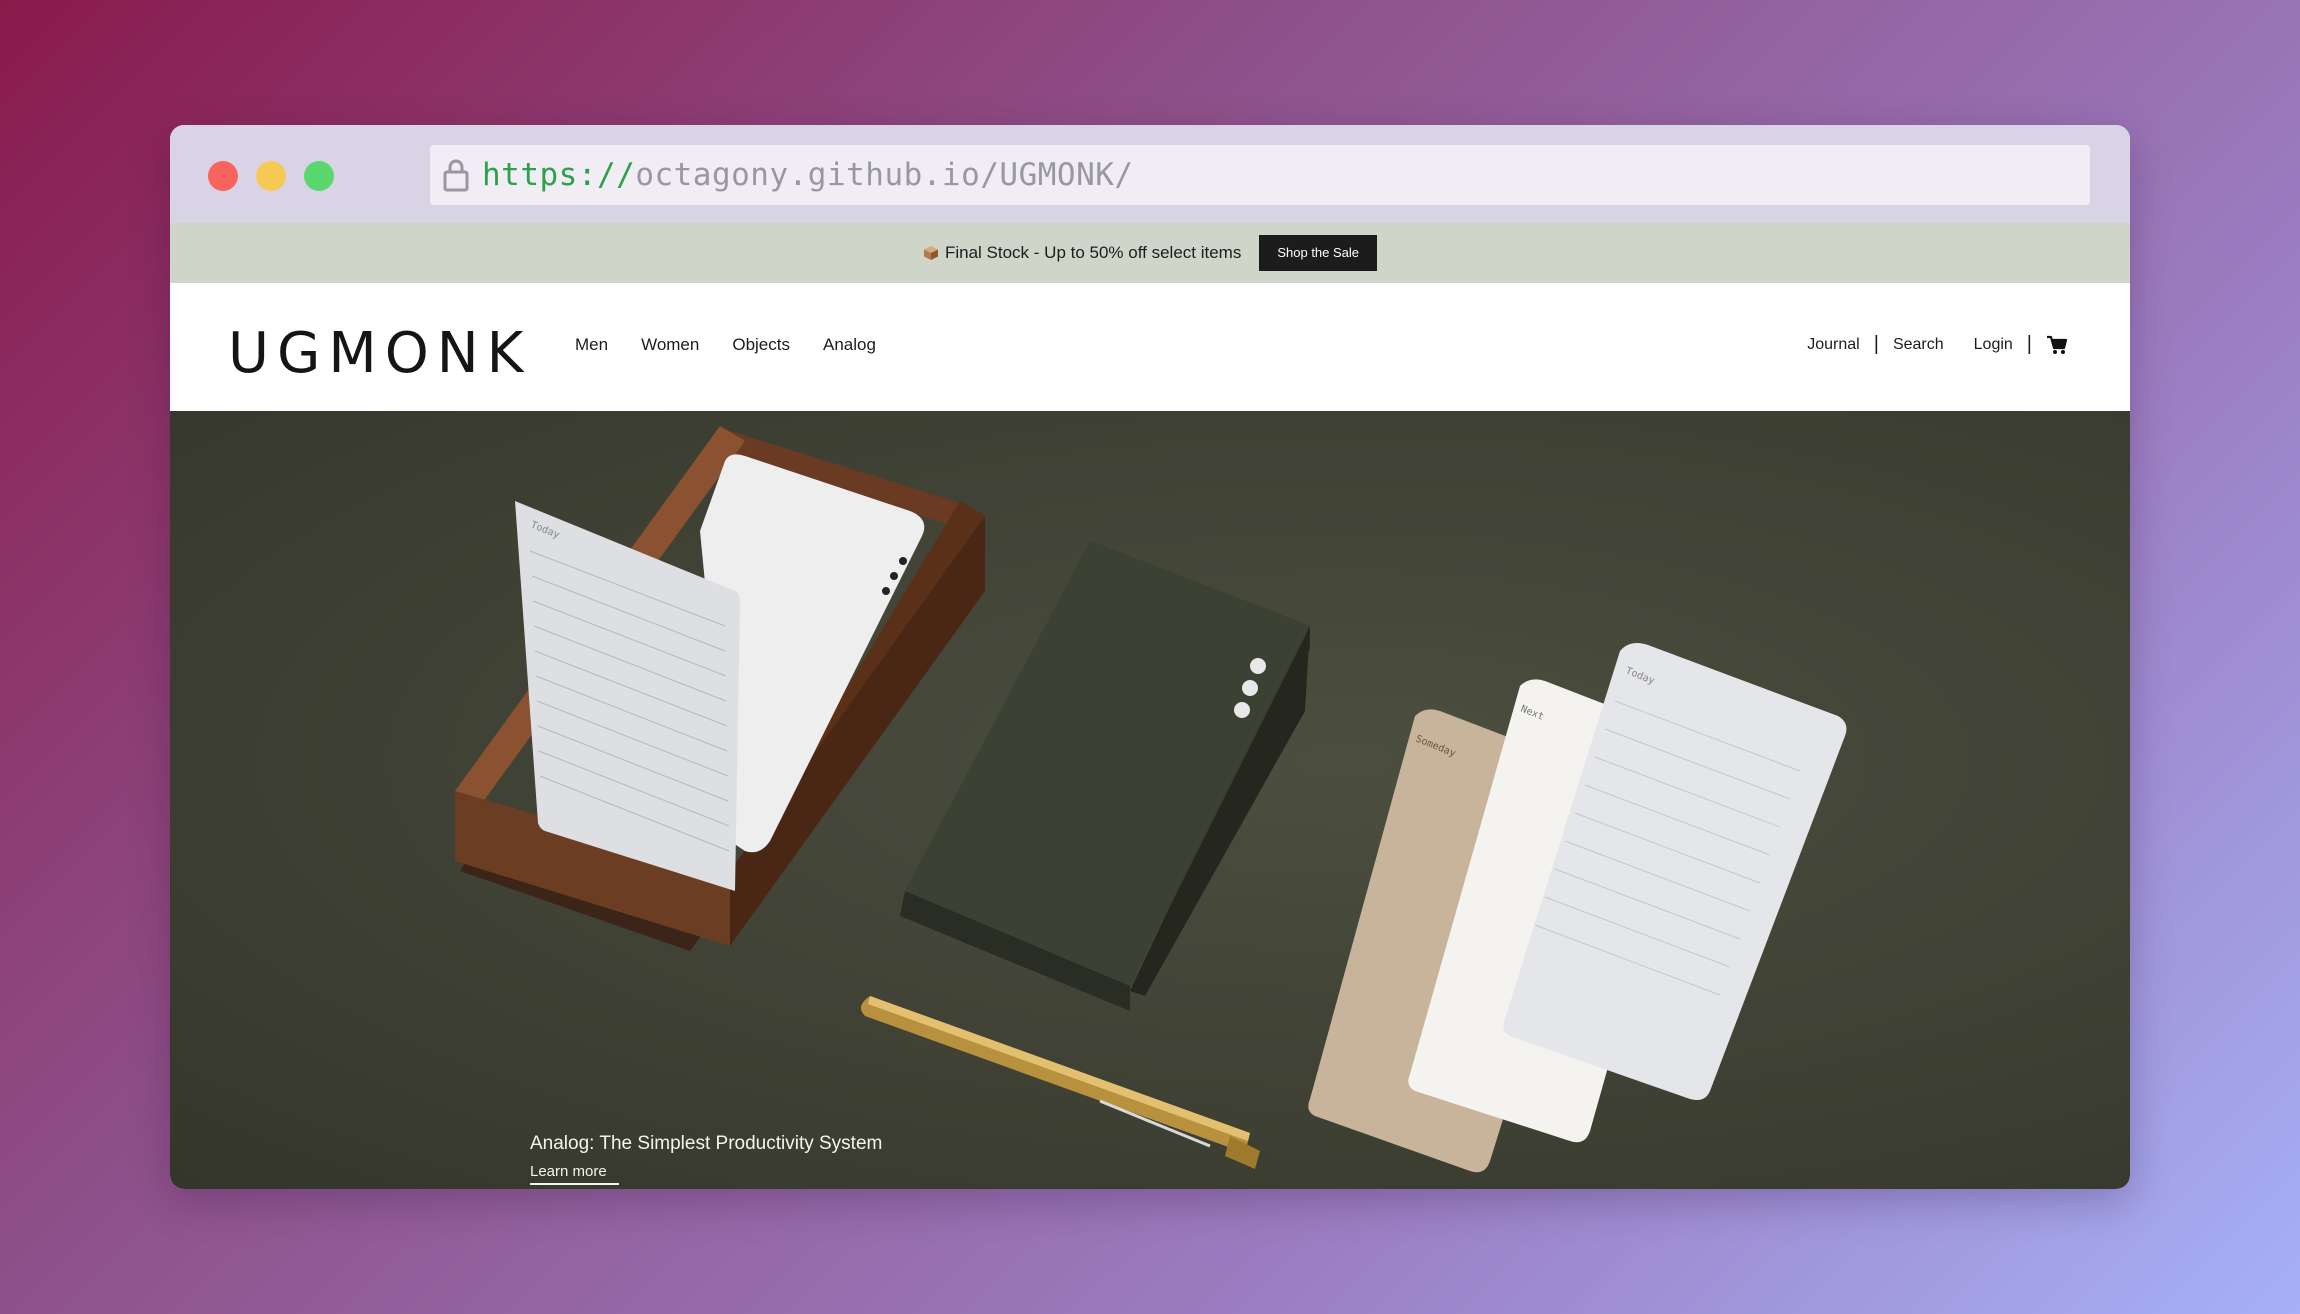  What do you see at coordinates (1093, 252) in the screenshot?
I see `promo-text: Final Stock - Up to 50% off select items` at bounding box center [1093, 252].